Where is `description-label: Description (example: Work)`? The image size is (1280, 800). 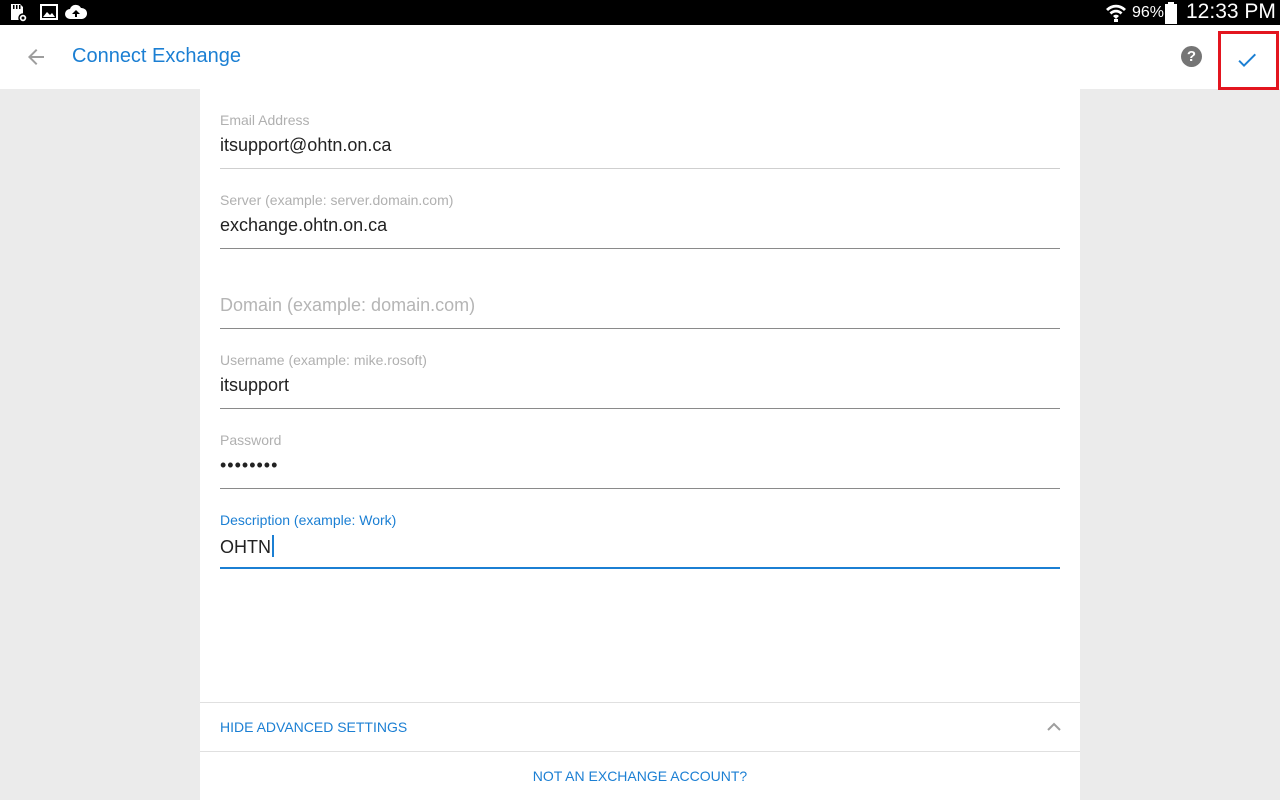 description-label: Description (example: Work) is located at coordinates (308, 520).